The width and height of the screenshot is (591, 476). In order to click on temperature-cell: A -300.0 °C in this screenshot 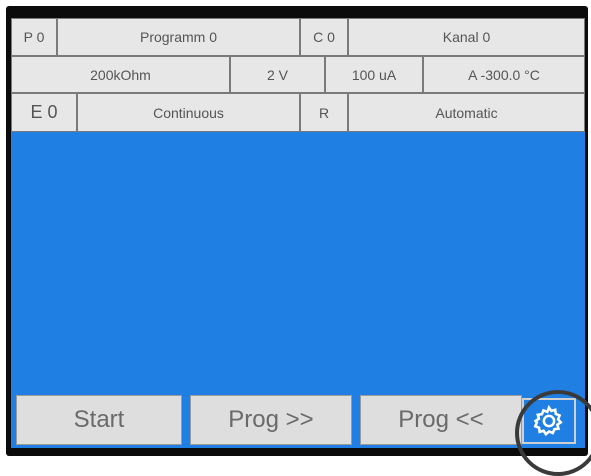, I will do `click(504, 74)`.